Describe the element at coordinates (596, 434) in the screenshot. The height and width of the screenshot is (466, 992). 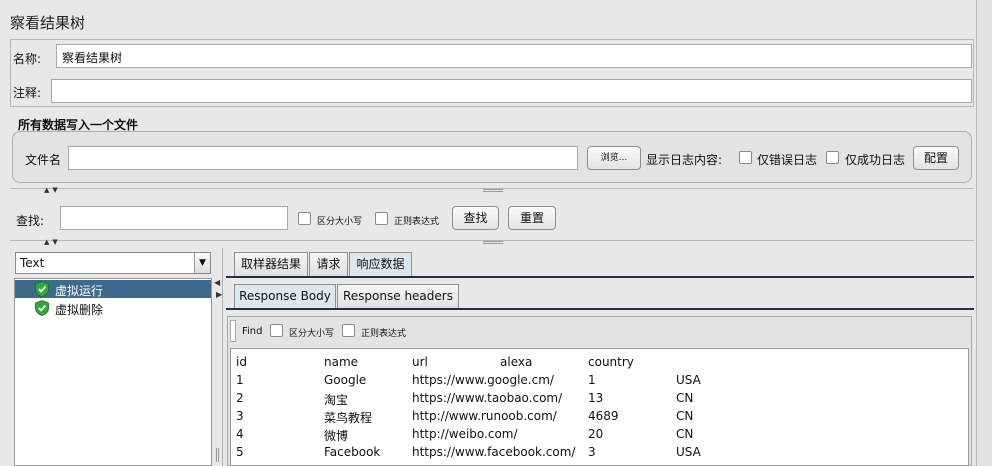
I see `table-cell: 20` at that location.